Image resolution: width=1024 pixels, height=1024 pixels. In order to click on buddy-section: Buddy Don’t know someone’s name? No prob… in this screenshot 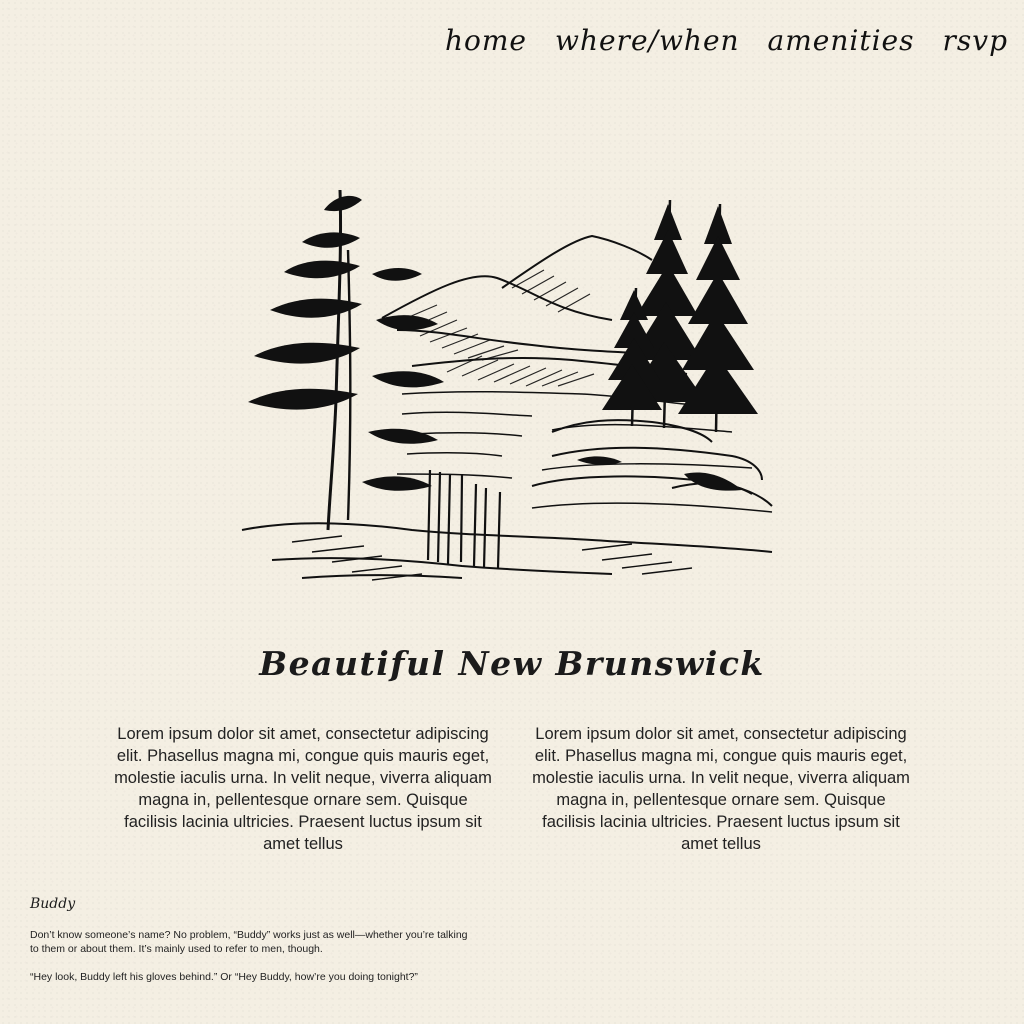, I will do `click(250, 947)`.